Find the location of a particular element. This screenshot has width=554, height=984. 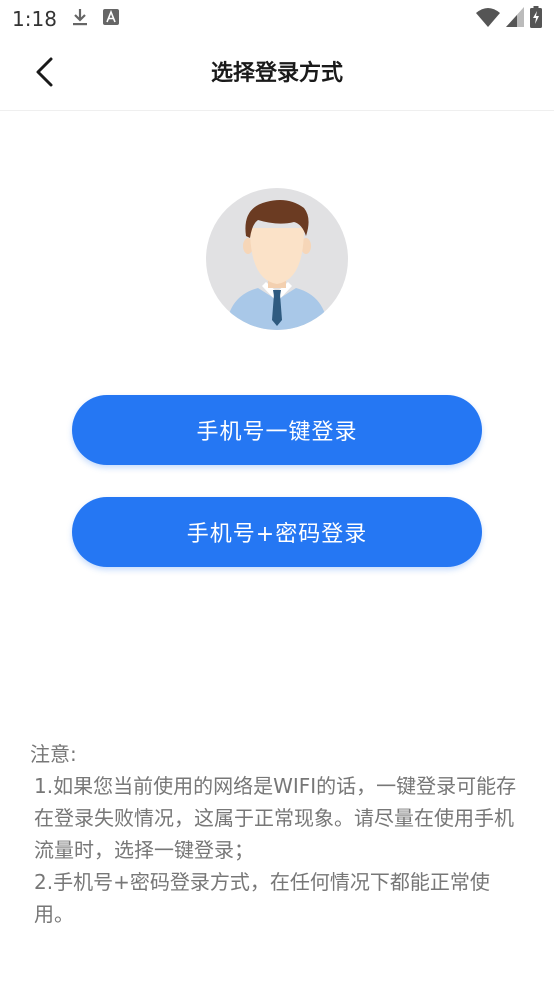

battery-icon is located at coordinates (536, 19).